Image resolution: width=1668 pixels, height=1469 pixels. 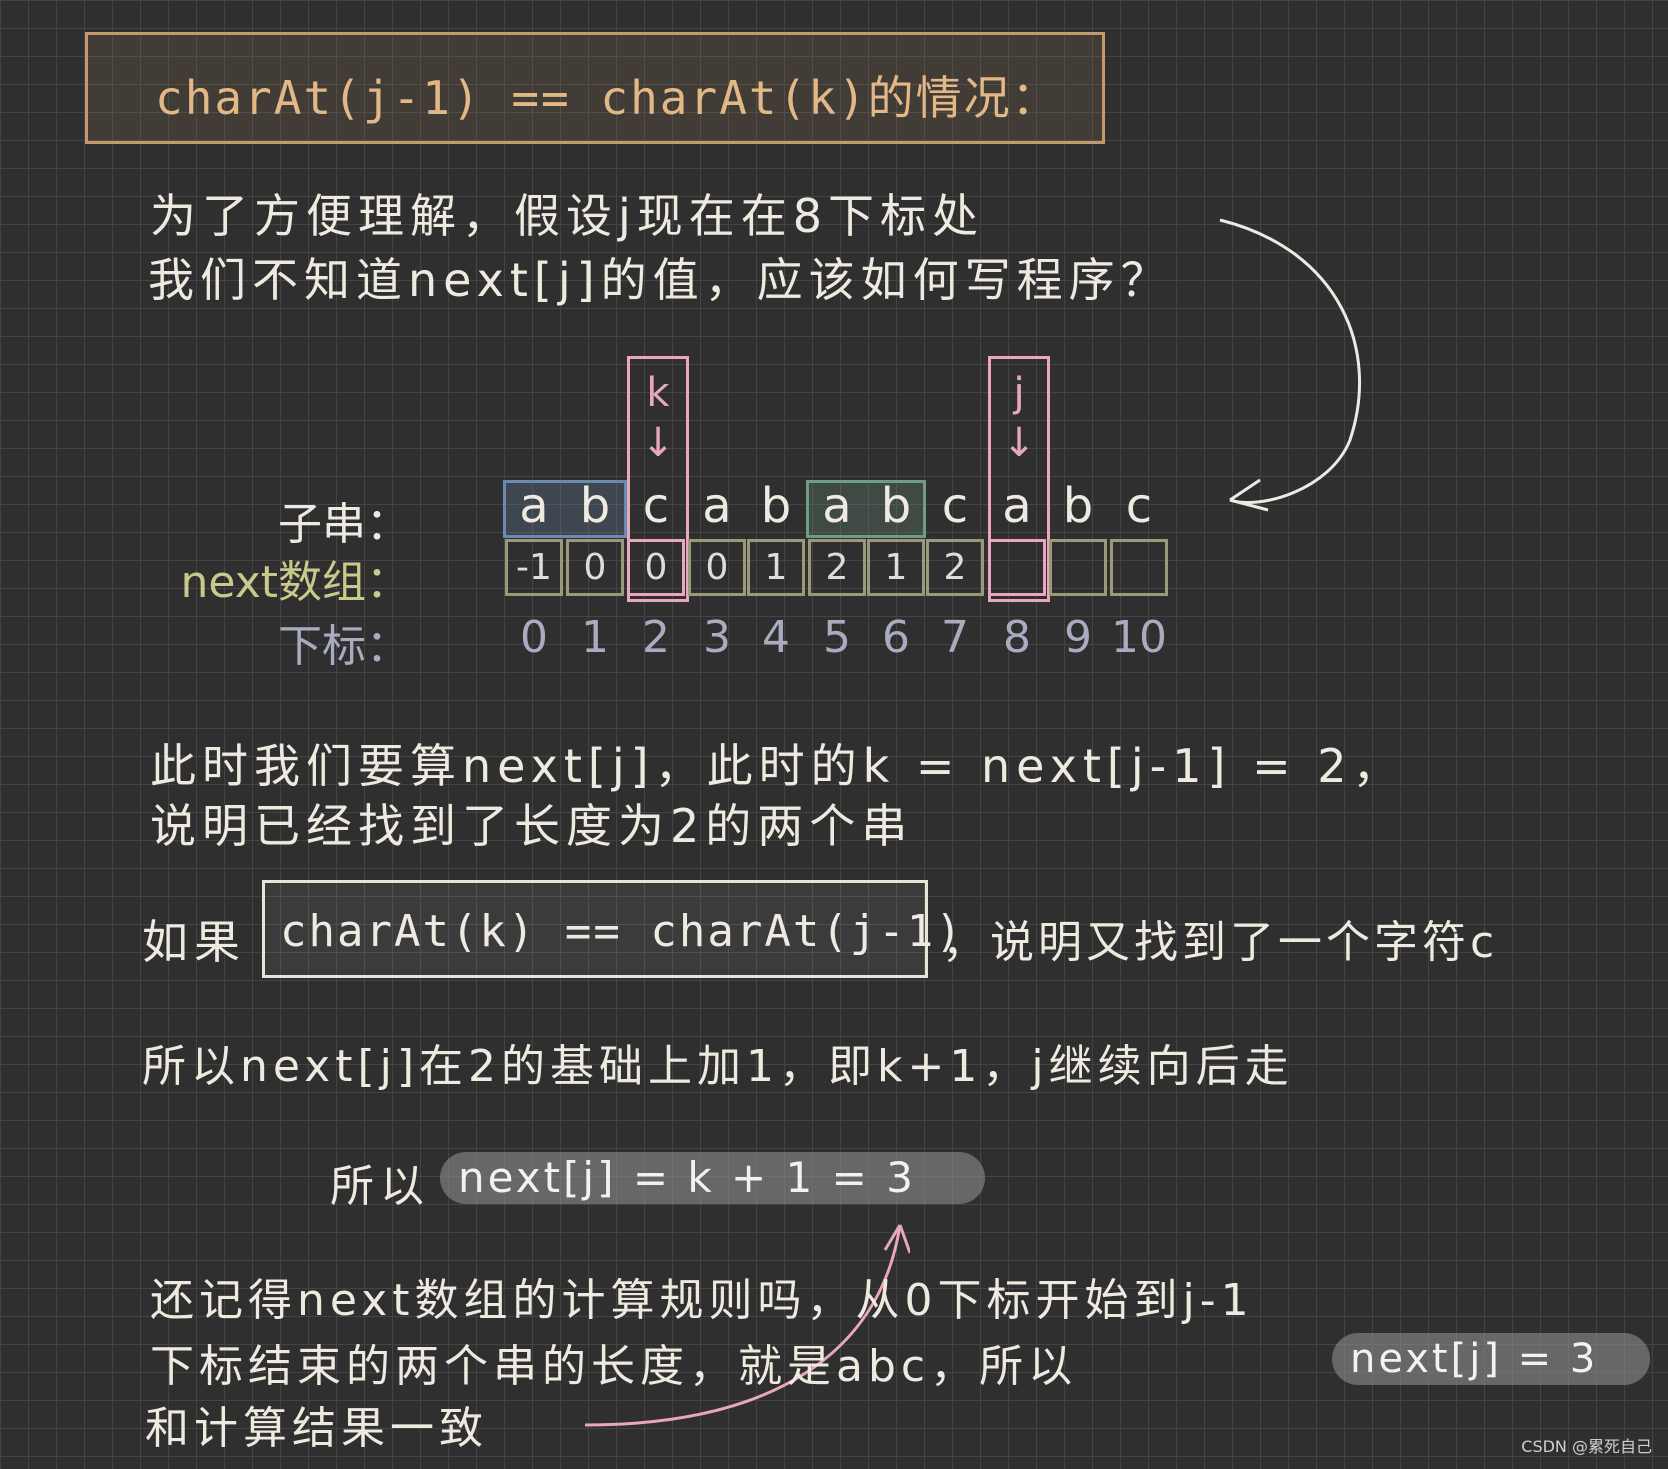 What do you see at coordinates (660, 280) in the screenshot?
I see `intro-line-2: 我们不知道next[j]的值，应该如何写程序？` at bounding box center [660, 280].